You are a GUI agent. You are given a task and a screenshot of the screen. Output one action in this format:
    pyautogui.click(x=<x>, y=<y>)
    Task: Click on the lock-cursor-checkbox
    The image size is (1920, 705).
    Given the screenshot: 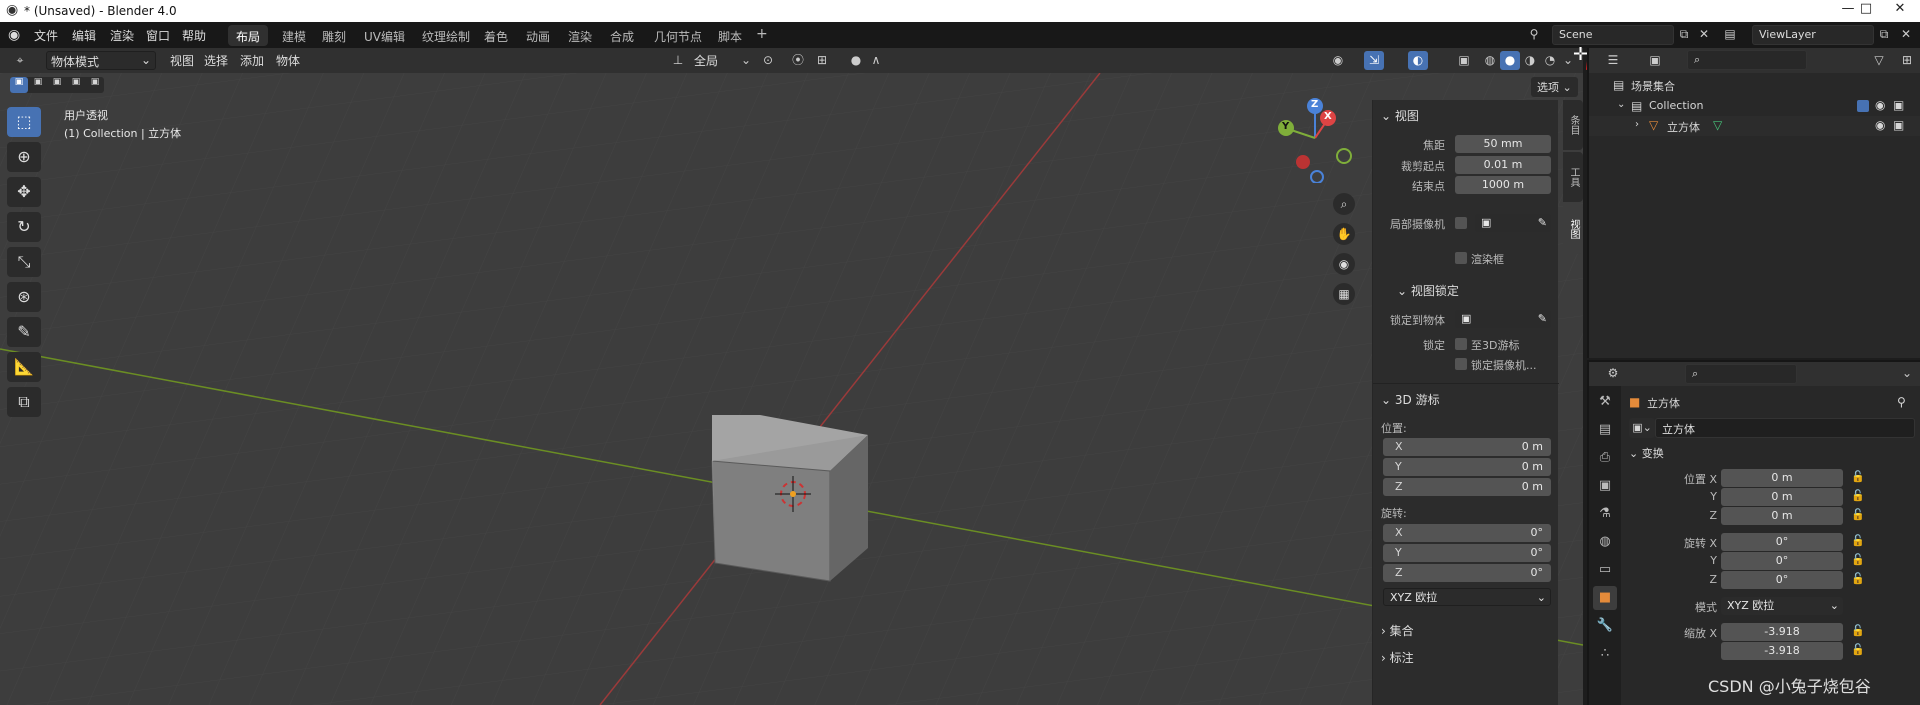 What is the action you would take?
    pyautogui.click(x=1461, y=344)
    